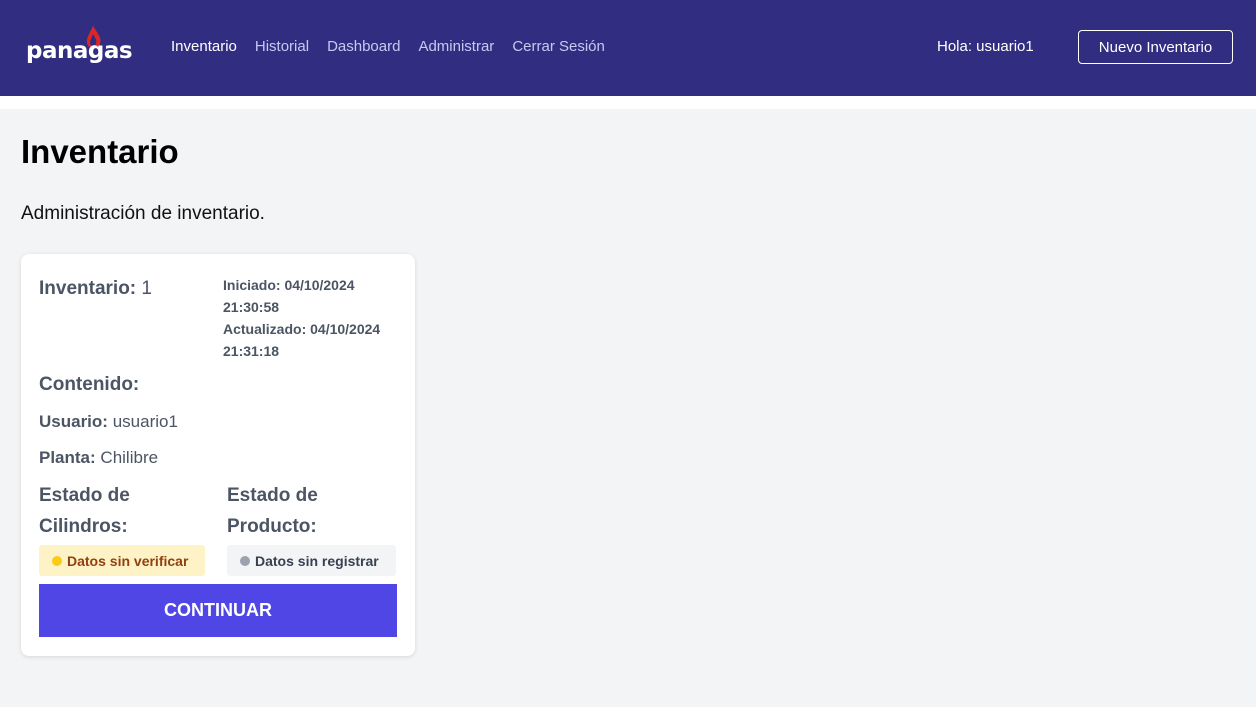 Image resolution: width=1256 pixels, height=707 pixels. I want to click on inventory-heading: Inventario: 1, so click(95, 289).